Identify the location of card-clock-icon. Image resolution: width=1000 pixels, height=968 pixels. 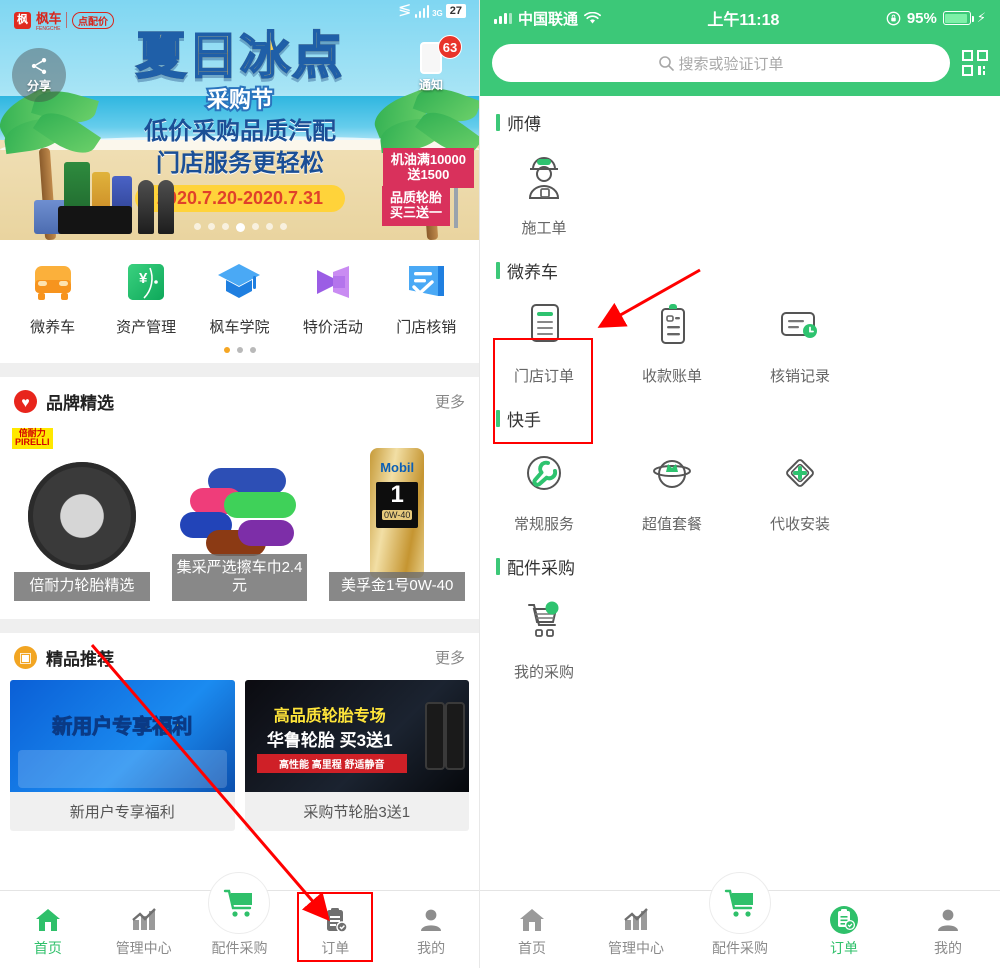
(800, 325).